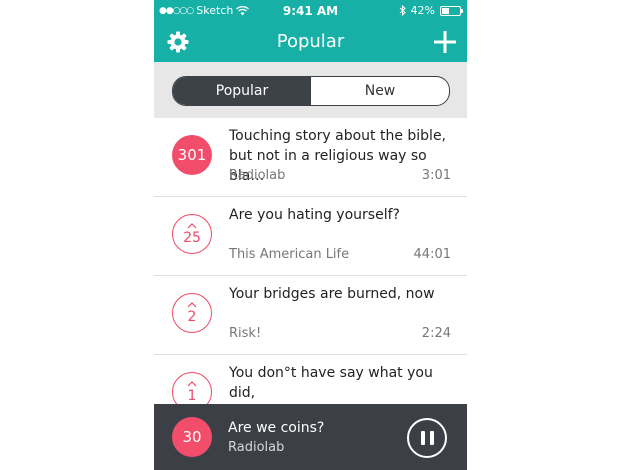 Image resolution: width=620 pixels, height=470 pixels. Describe the element at coordinates (245, 333) in the screenshot. I see `episode-source: Risk!` at that location.